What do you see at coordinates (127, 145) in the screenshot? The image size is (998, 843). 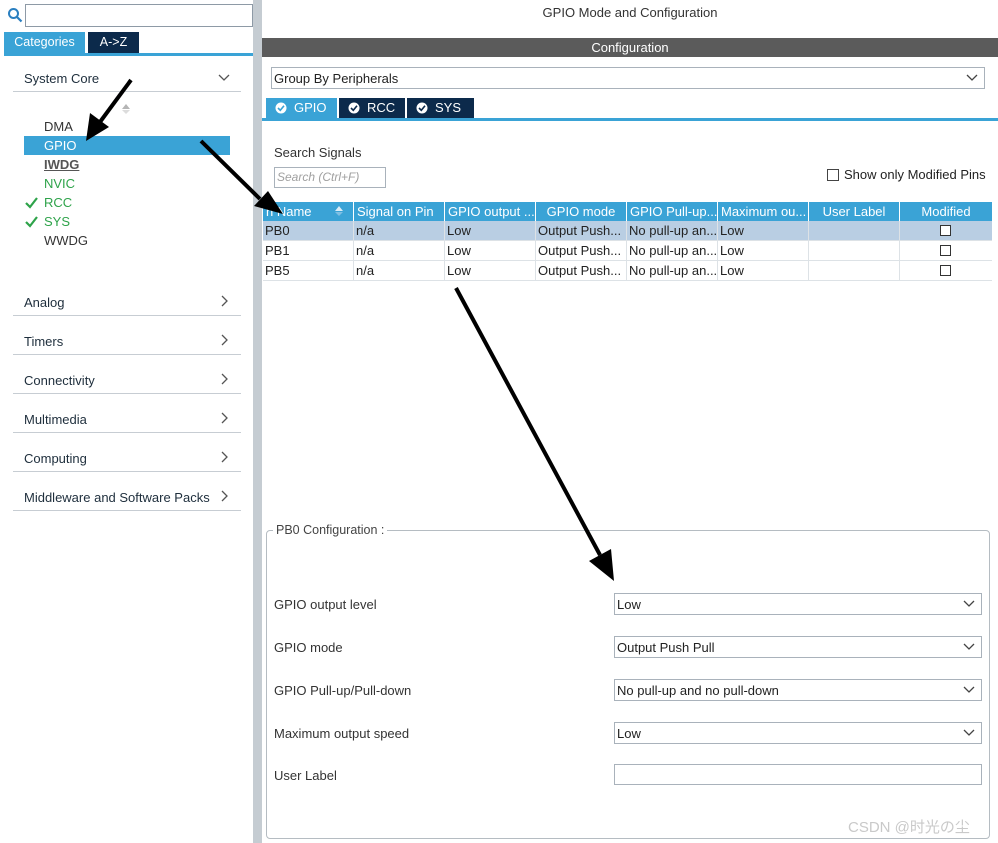 I see `tree-item-gpio: GPIO` at bounding box center [127, 145].